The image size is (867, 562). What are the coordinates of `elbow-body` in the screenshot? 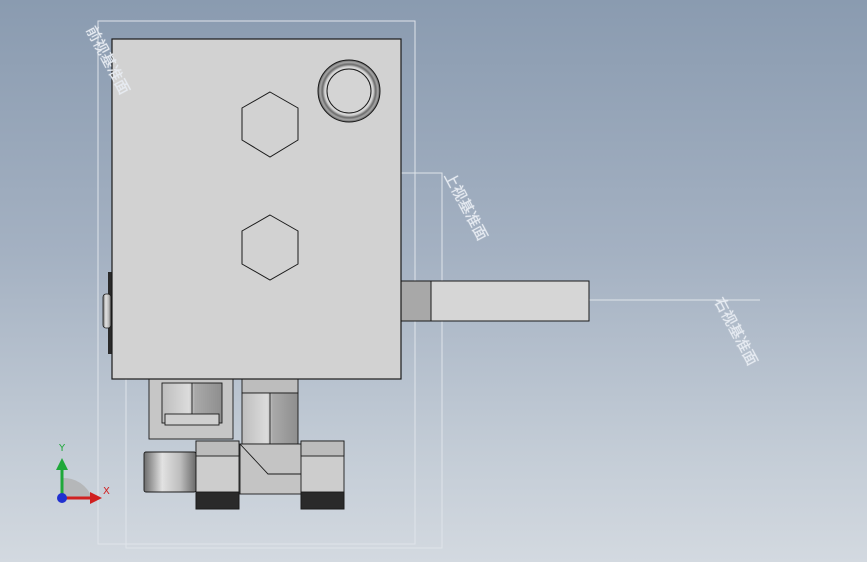 It's located at (271, 469).